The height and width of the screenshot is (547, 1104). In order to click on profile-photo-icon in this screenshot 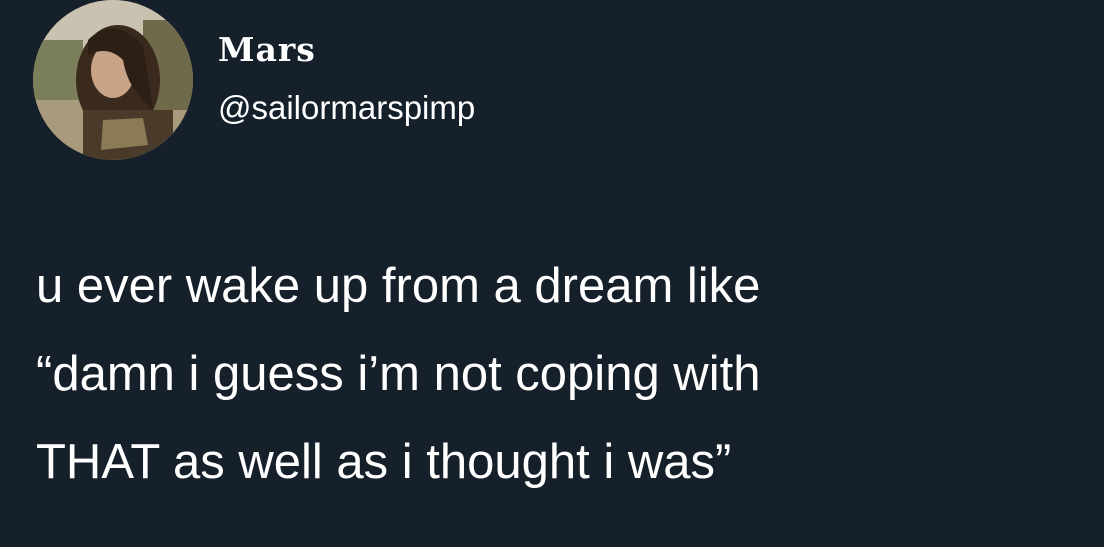, I will do `click(113, 80)`.